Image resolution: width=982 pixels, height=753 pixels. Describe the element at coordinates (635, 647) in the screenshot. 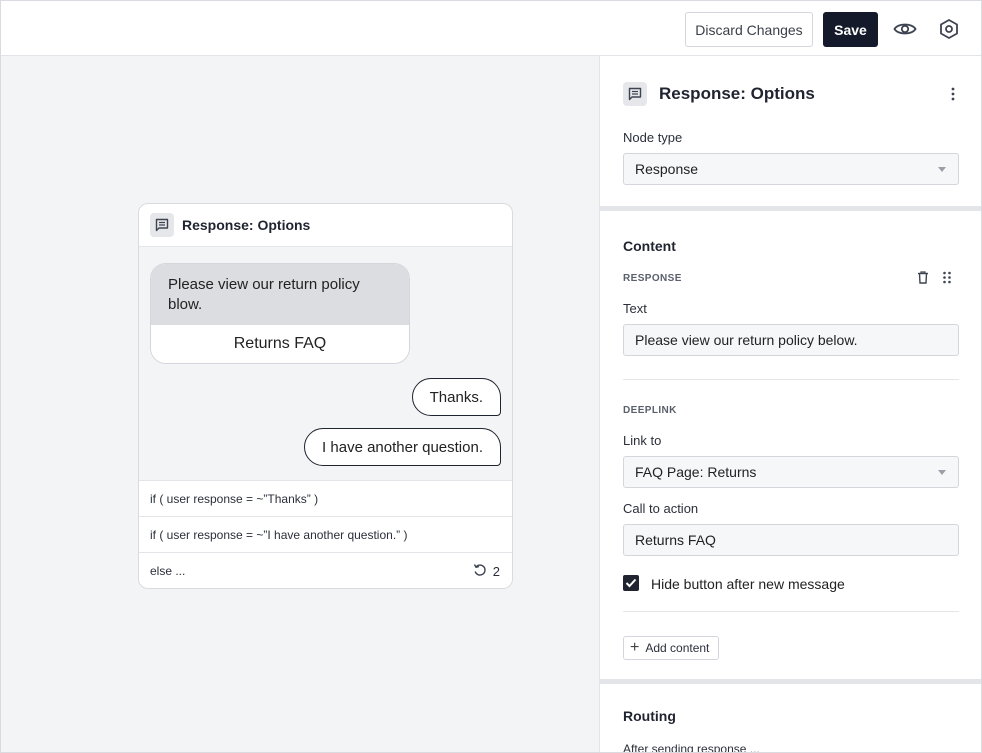

I see `plus-icon: +` at that location.